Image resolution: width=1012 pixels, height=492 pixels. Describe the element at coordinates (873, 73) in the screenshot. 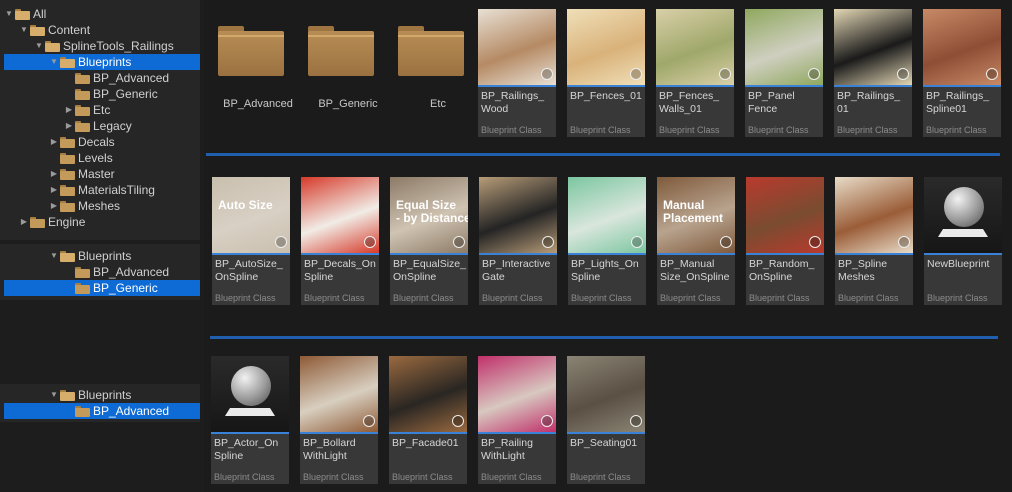

I see `asset-tile: BP_Railings_ 01 Blueprint Class` at that location.